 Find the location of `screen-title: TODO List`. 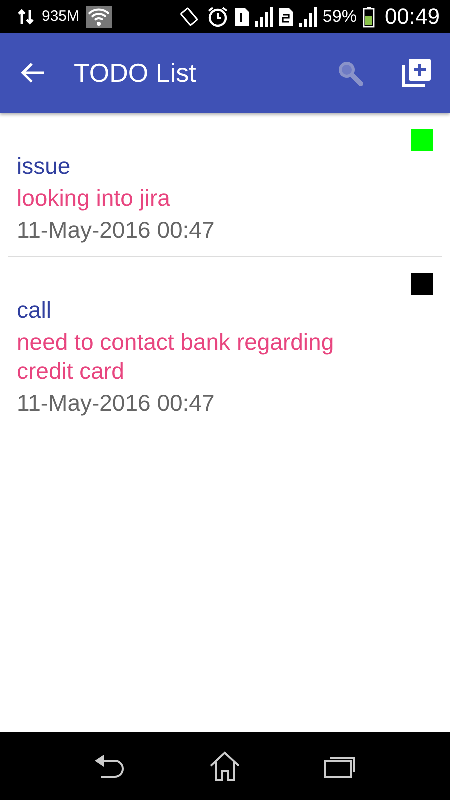

screen-title: TODO List is located at coordinates (135, 73).